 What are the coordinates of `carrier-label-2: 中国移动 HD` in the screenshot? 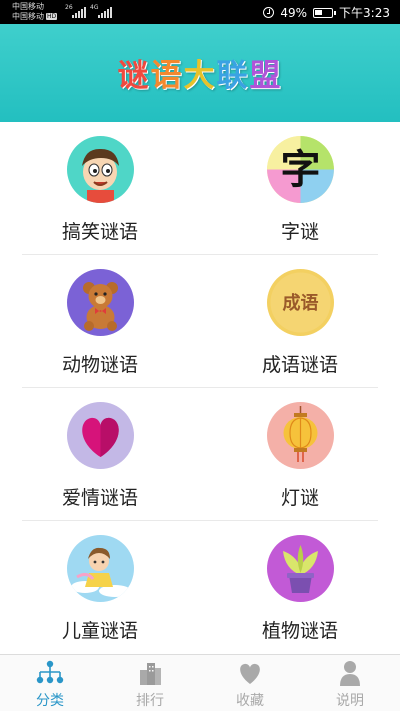 It's located at (35, 16).